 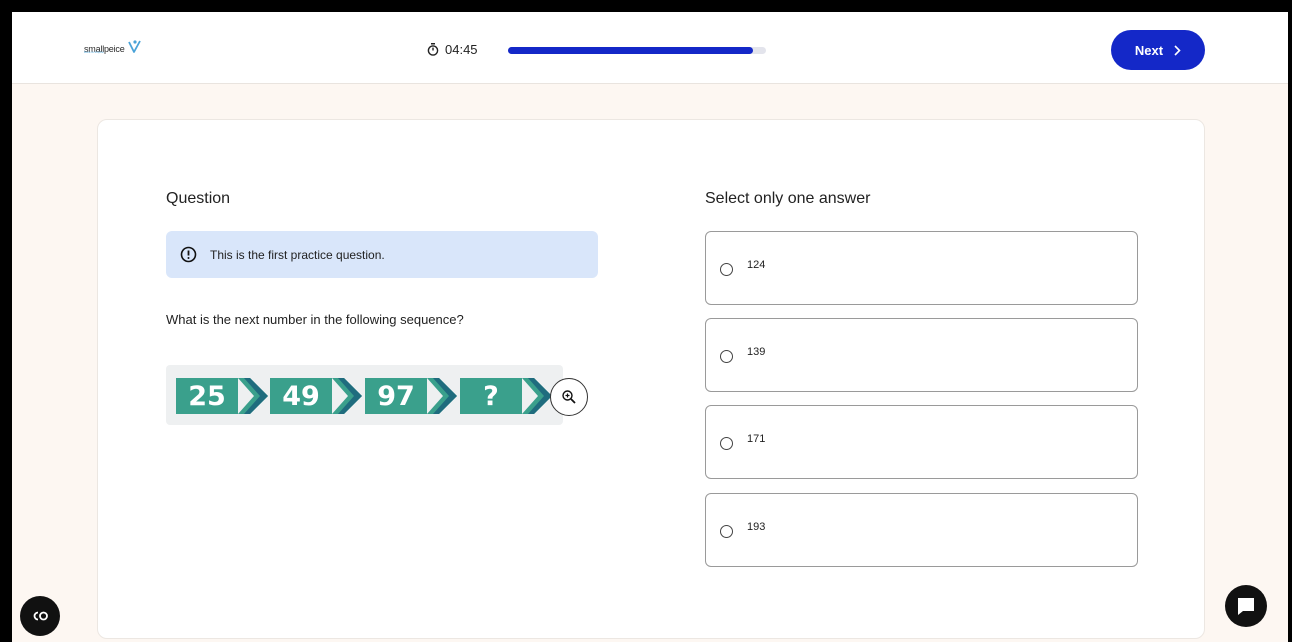 What do you see at coordinates (297, 254) in the screenshot?
I see `info-text: This is the first practice question.` at bounding box center [297, 254].